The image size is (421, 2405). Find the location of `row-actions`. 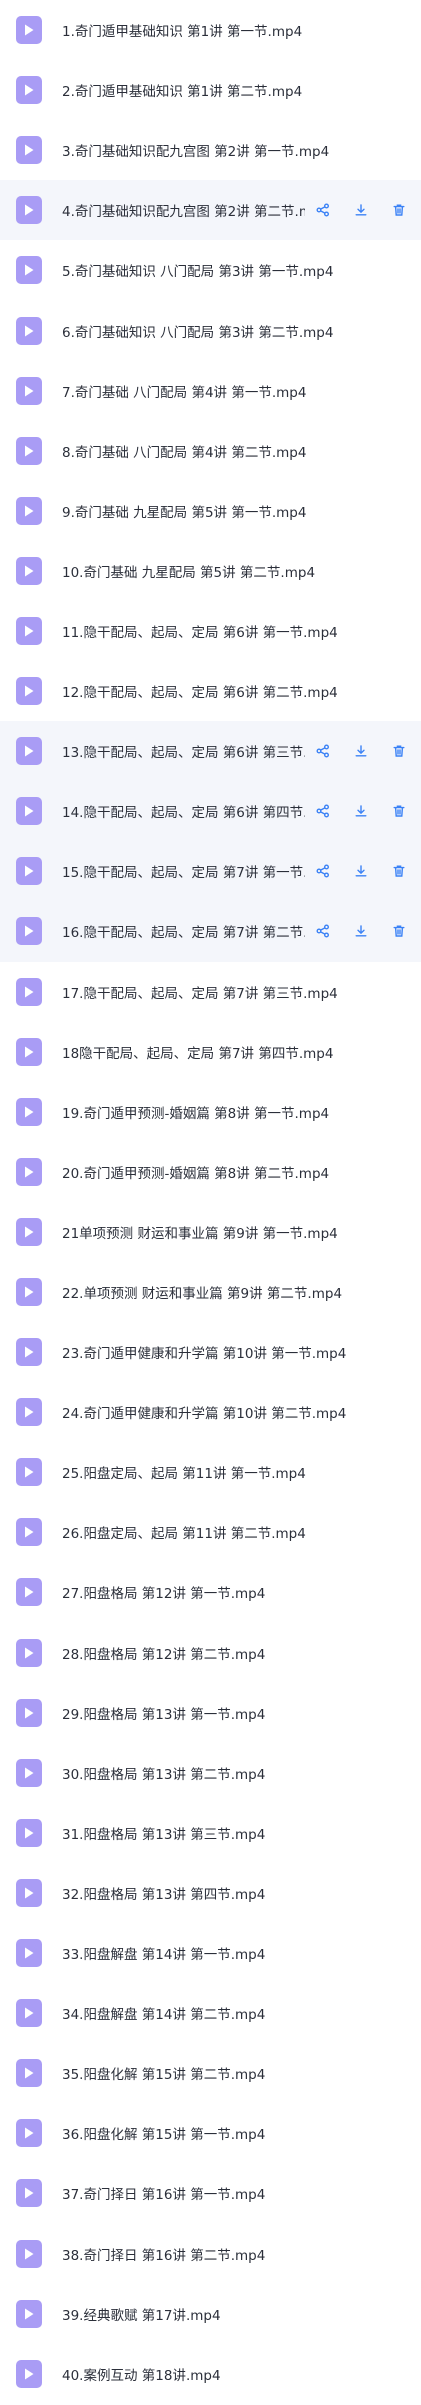

row-actions is located at coordinates (361, 811).